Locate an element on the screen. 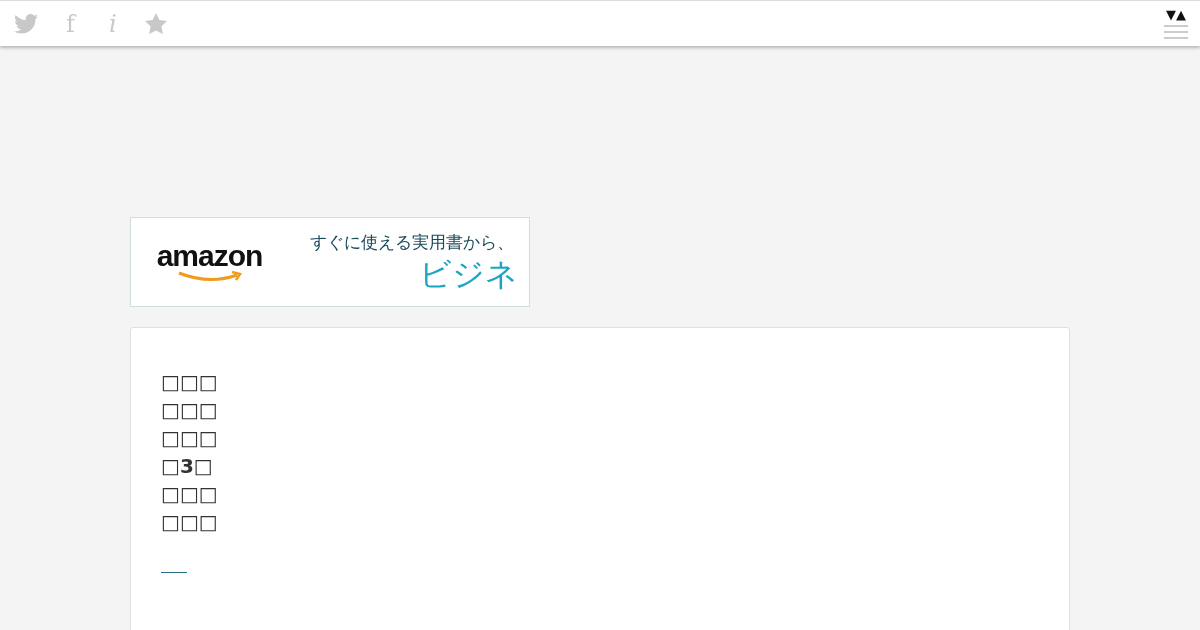 The width and height of the screenshot is (1200, 630). smile-arrow-icon is located at coordinates (209, 277).